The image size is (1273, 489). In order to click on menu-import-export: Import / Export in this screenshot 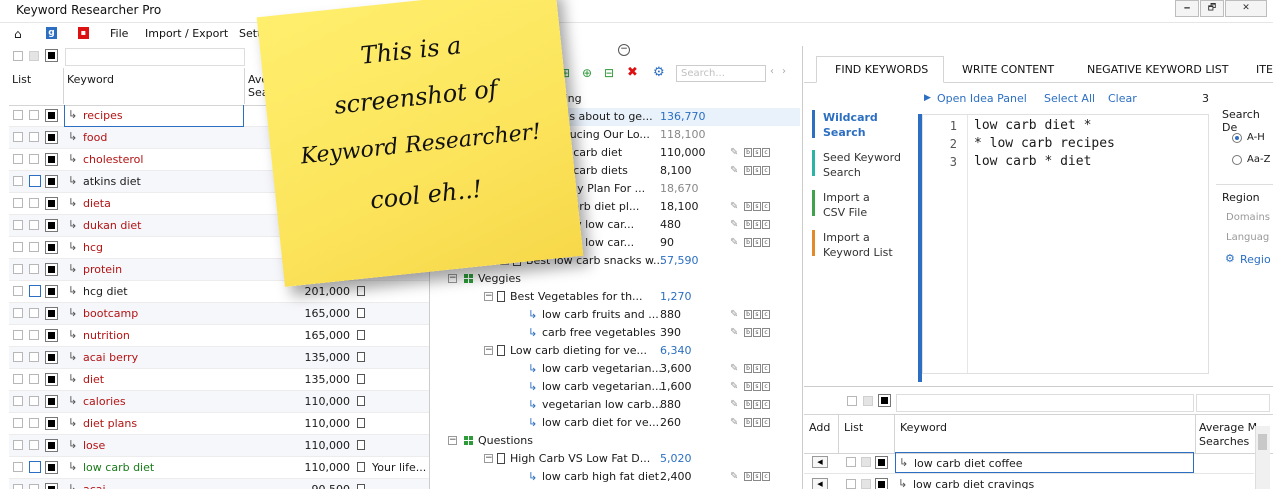, I will do `click(186, 33)`.